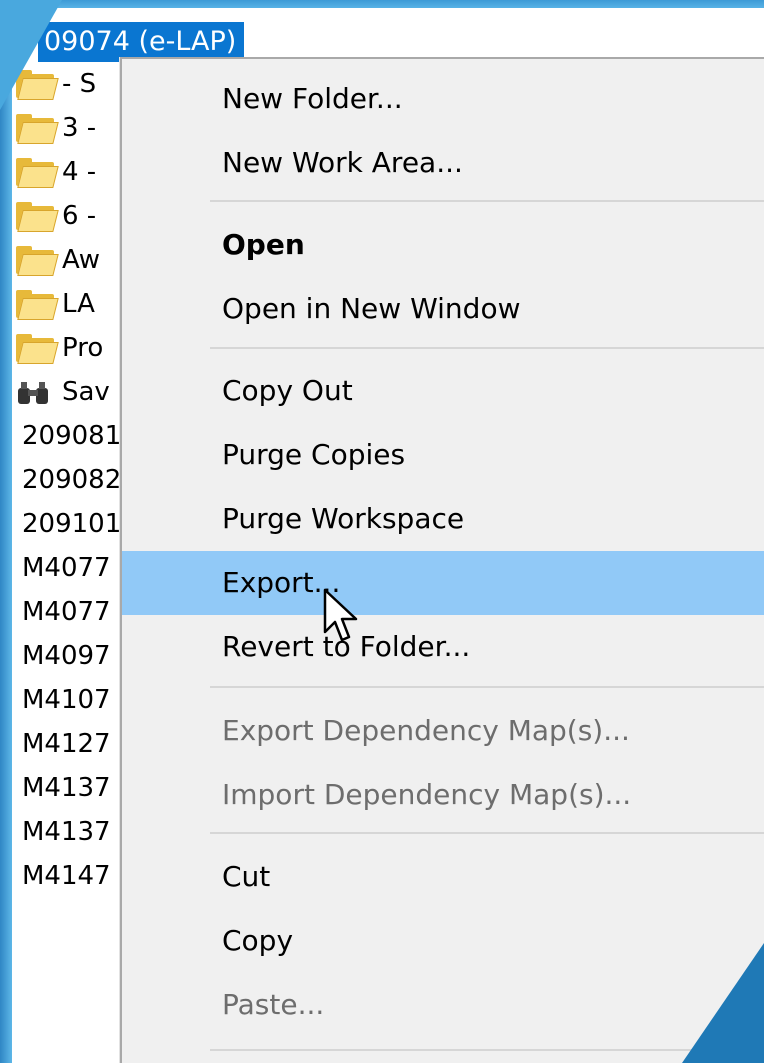  I want to click on menu-item-label: Cut, so click(246, 876).